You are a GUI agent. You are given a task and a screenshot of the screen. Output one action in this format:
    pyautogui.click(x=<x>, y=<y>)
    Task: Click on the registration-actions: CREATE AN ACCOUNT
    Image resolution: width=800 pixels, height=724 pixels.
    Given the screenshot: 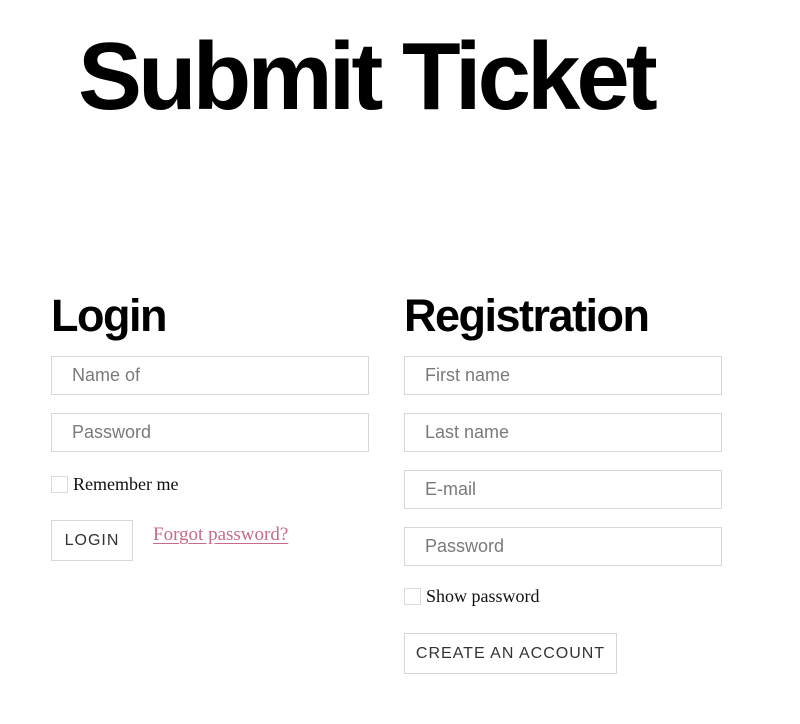 What is the action you would take?
    pyautogui.click(x=563, y=653)
    